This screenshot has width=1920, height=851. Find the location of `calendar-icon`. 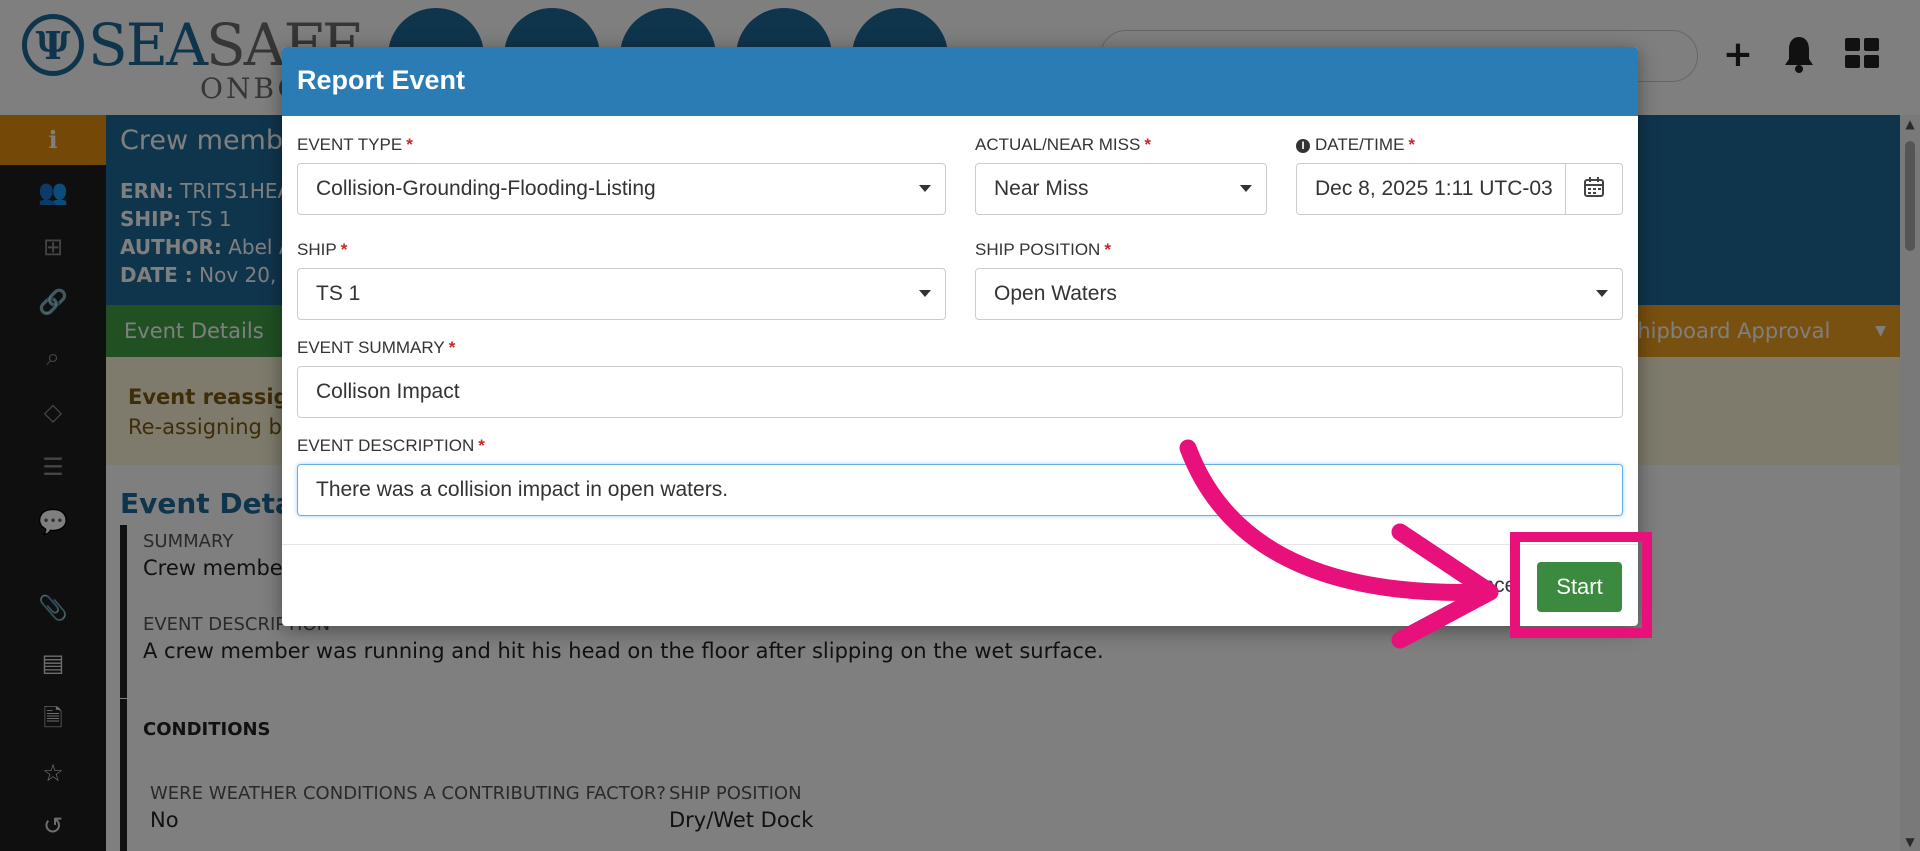

calendar-icon is located at coordinates (1594, 187).